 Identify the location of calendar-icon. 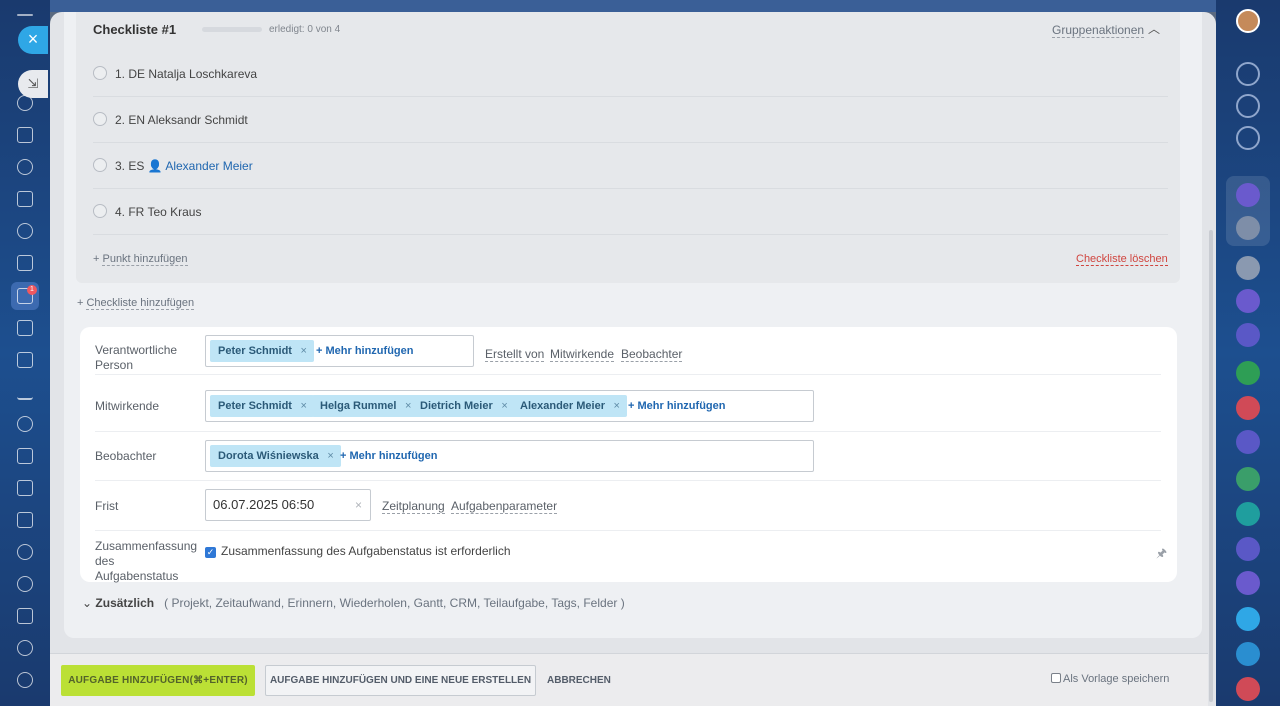
(25, 199).